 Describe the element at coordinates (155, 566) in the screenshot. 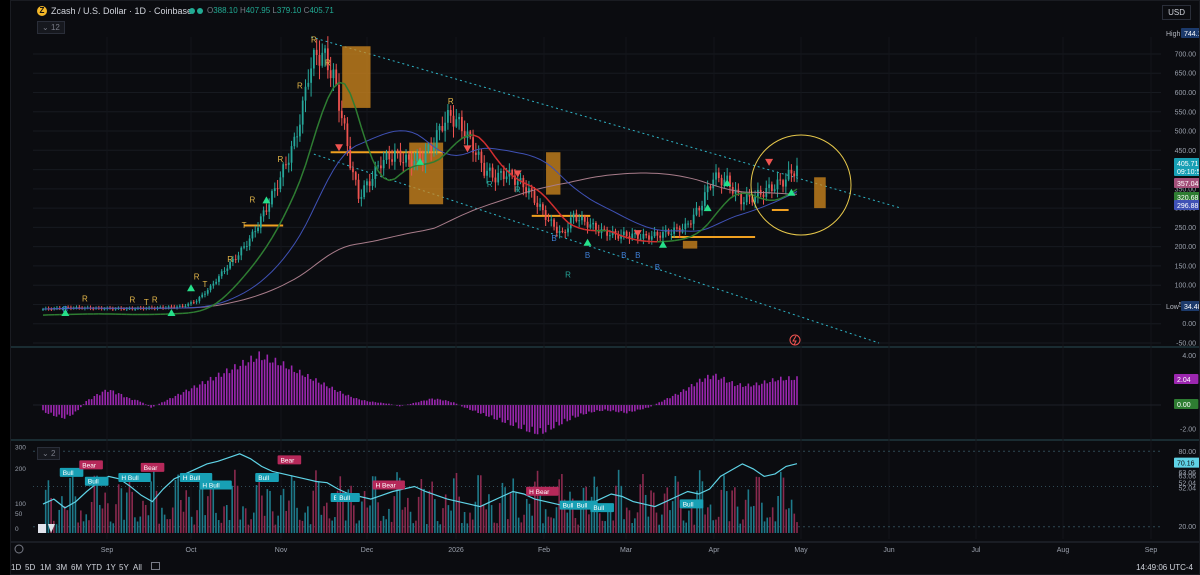

I see `calendar-icon` at that location.